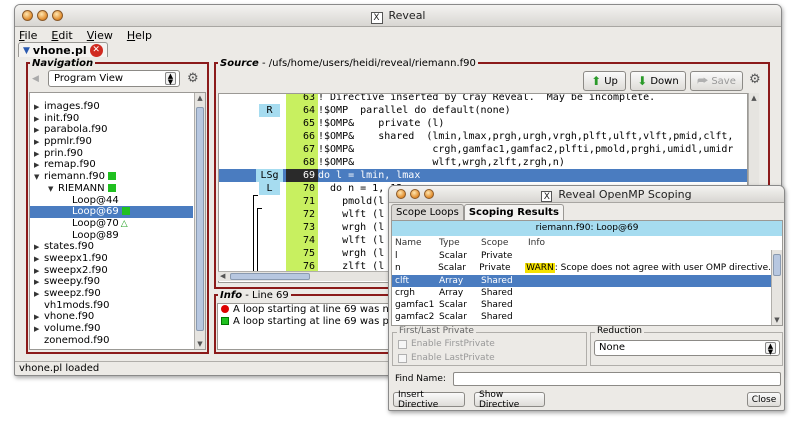 Image resolution: width=800 pixels, height=425 pixels. What do you see at coordinates (95, 200) in the screenshot?
I see `tree-item-label: Loop@44` at bounding box center [95, 200].